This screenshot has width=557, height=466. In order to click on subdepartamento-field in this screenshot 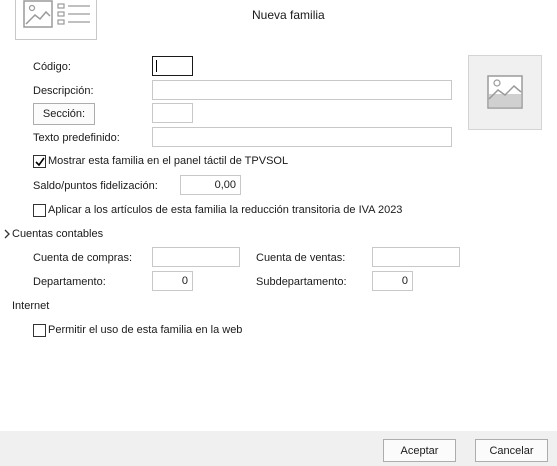, I will do `click(392, 281)`.